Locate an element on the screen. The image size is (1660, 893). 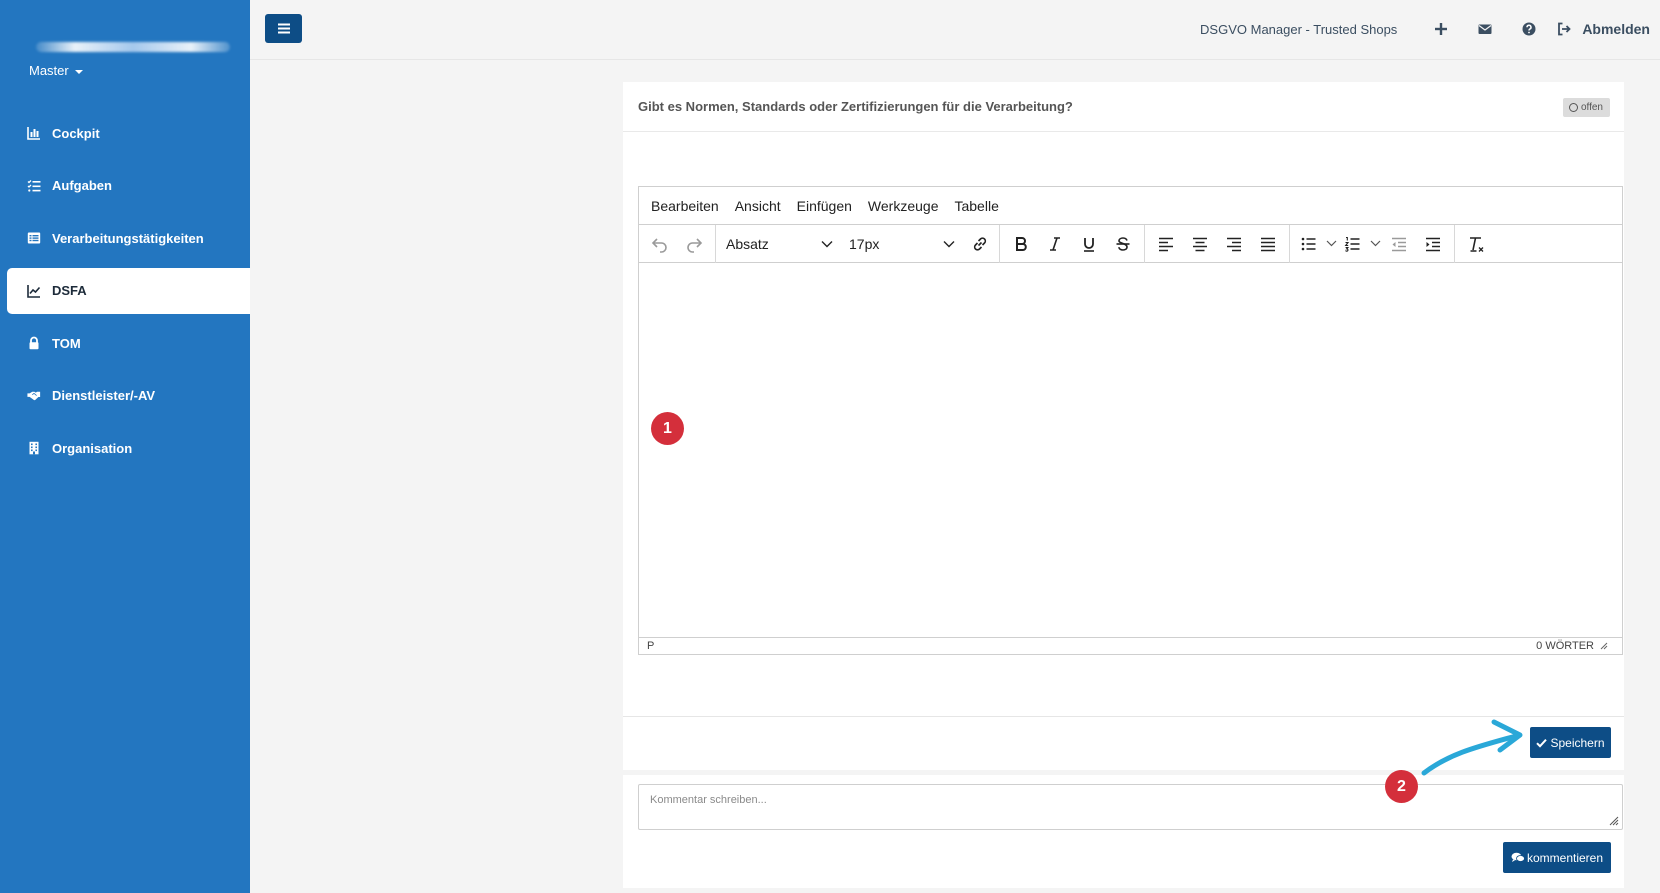
block-format-value: Absatz is located at coordinates (747, 243).